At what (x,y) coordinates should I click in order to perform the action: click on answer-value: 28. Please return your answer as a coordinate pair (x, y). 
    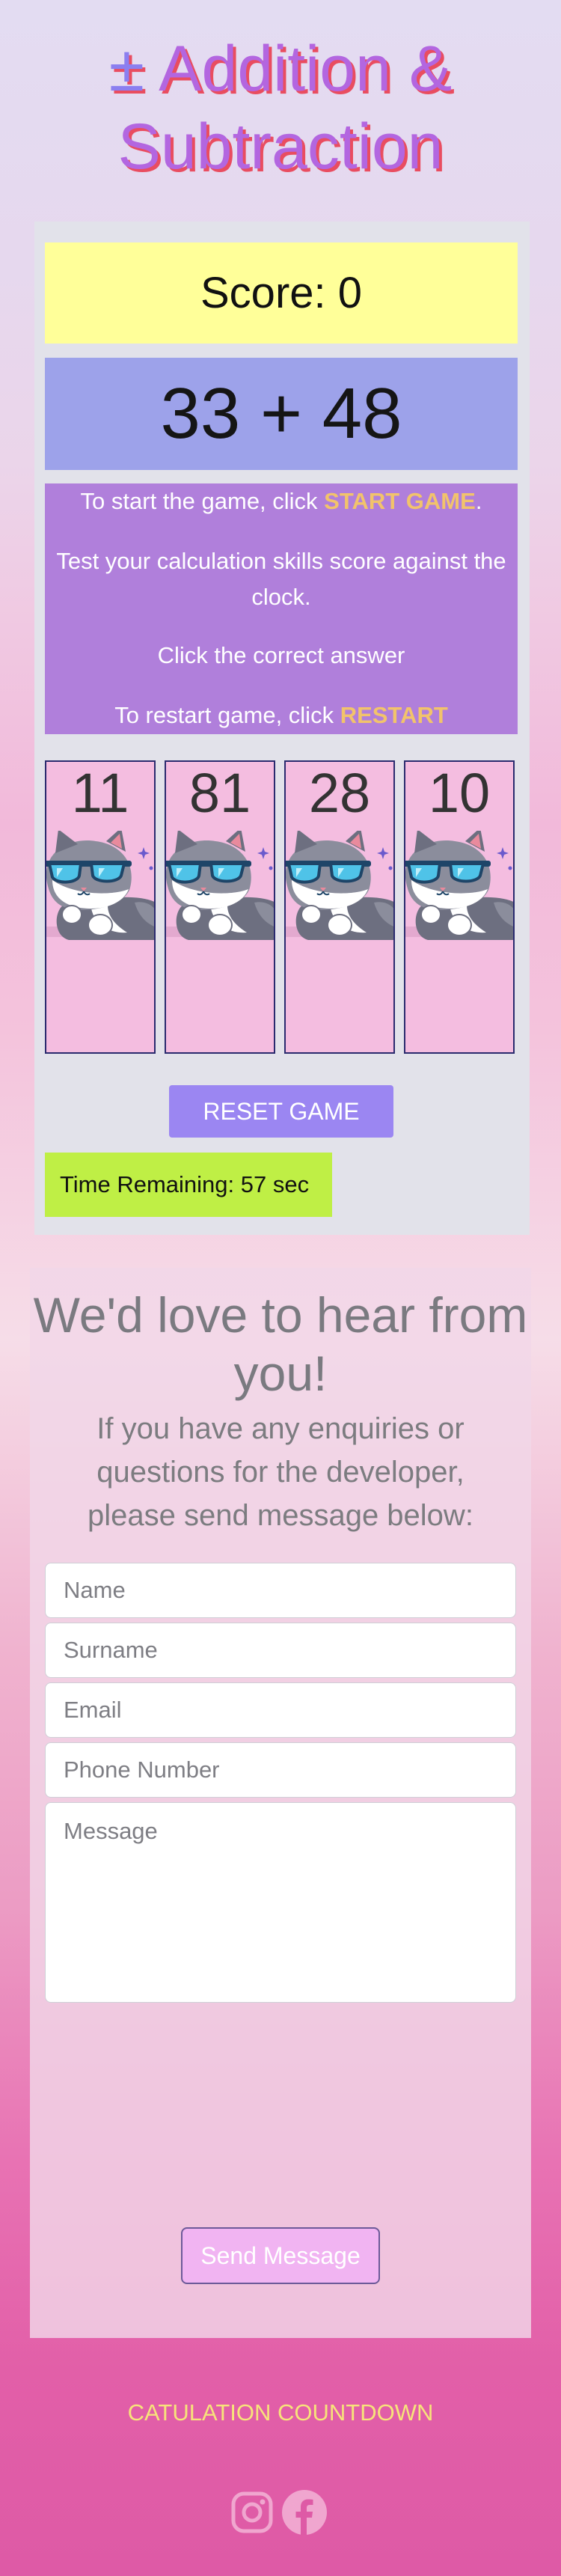
    Looking at the image, I should click on (339, 793).